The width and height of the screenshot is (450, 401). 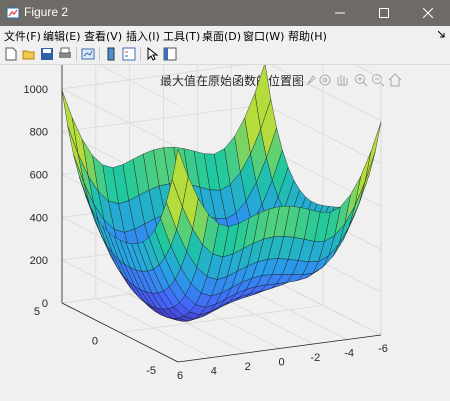 I want to click on insert-legend-icon, so click(x=129, y=54).